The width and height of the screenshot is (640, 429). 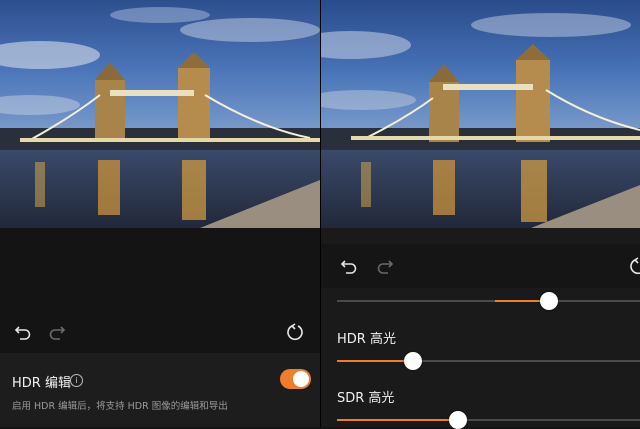 I want to click on hdr-edit-description: 启用 HDR 编辑后，将支持 HDR 图像的编辑和导出, so click(x=120, y=406).